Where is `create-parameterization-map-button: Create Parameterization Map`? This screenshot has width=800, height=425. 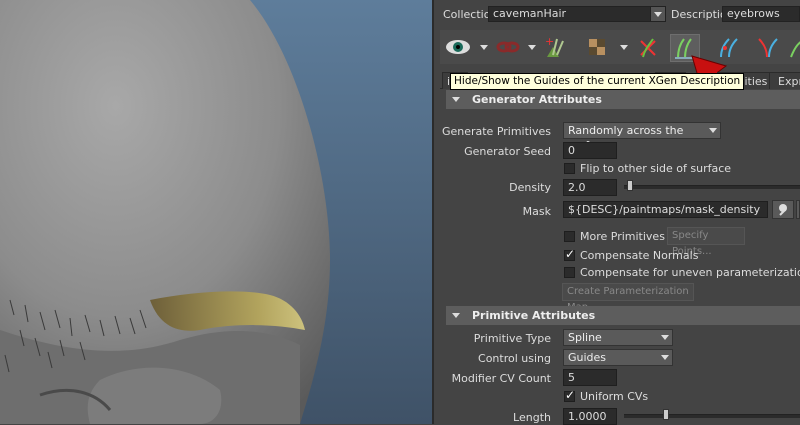 create-parameterization-map-button: Create Parameterization Map is located at coordinates (628, 298).